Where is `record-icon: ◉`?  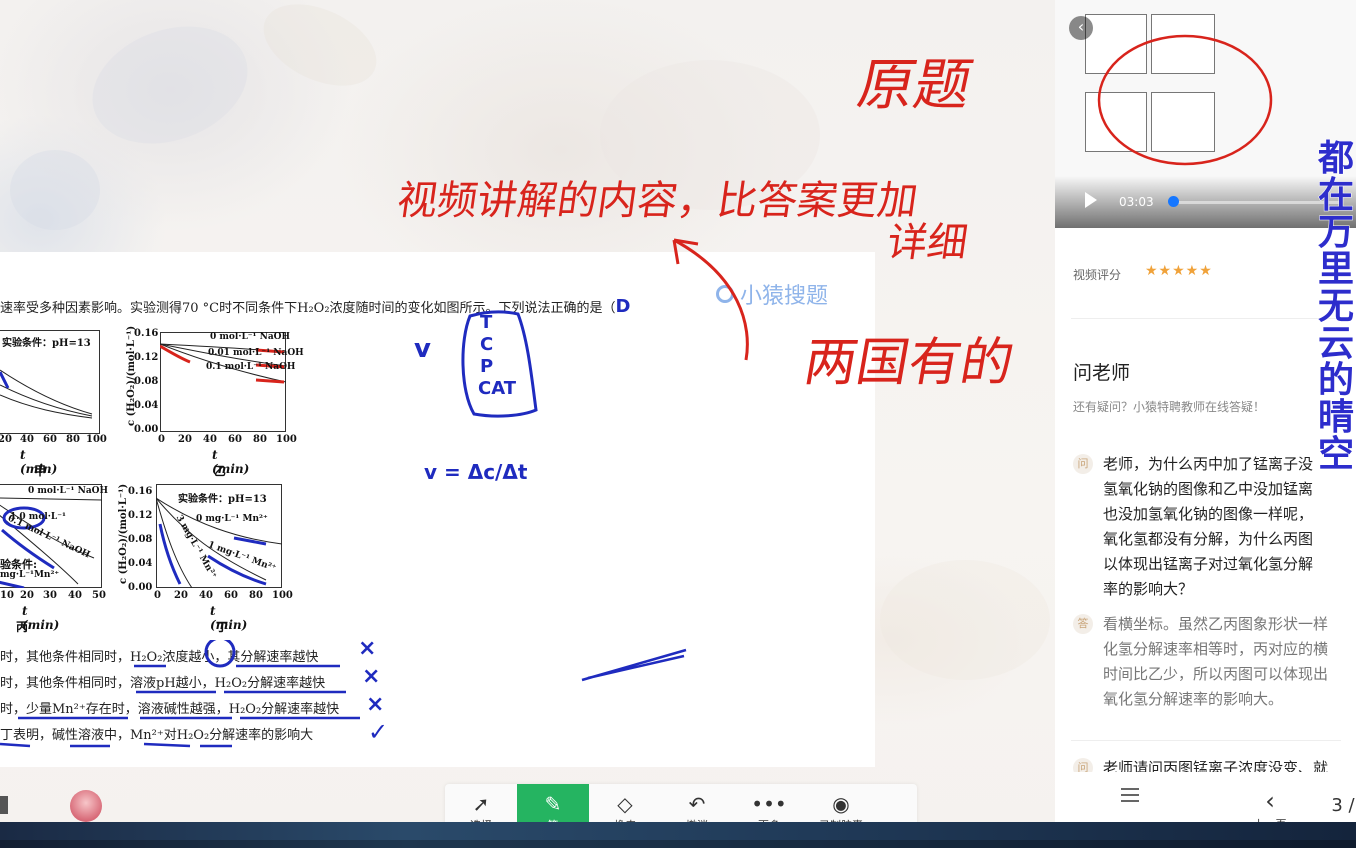
record-icon: ◉ is located at coordinates (841, 804).